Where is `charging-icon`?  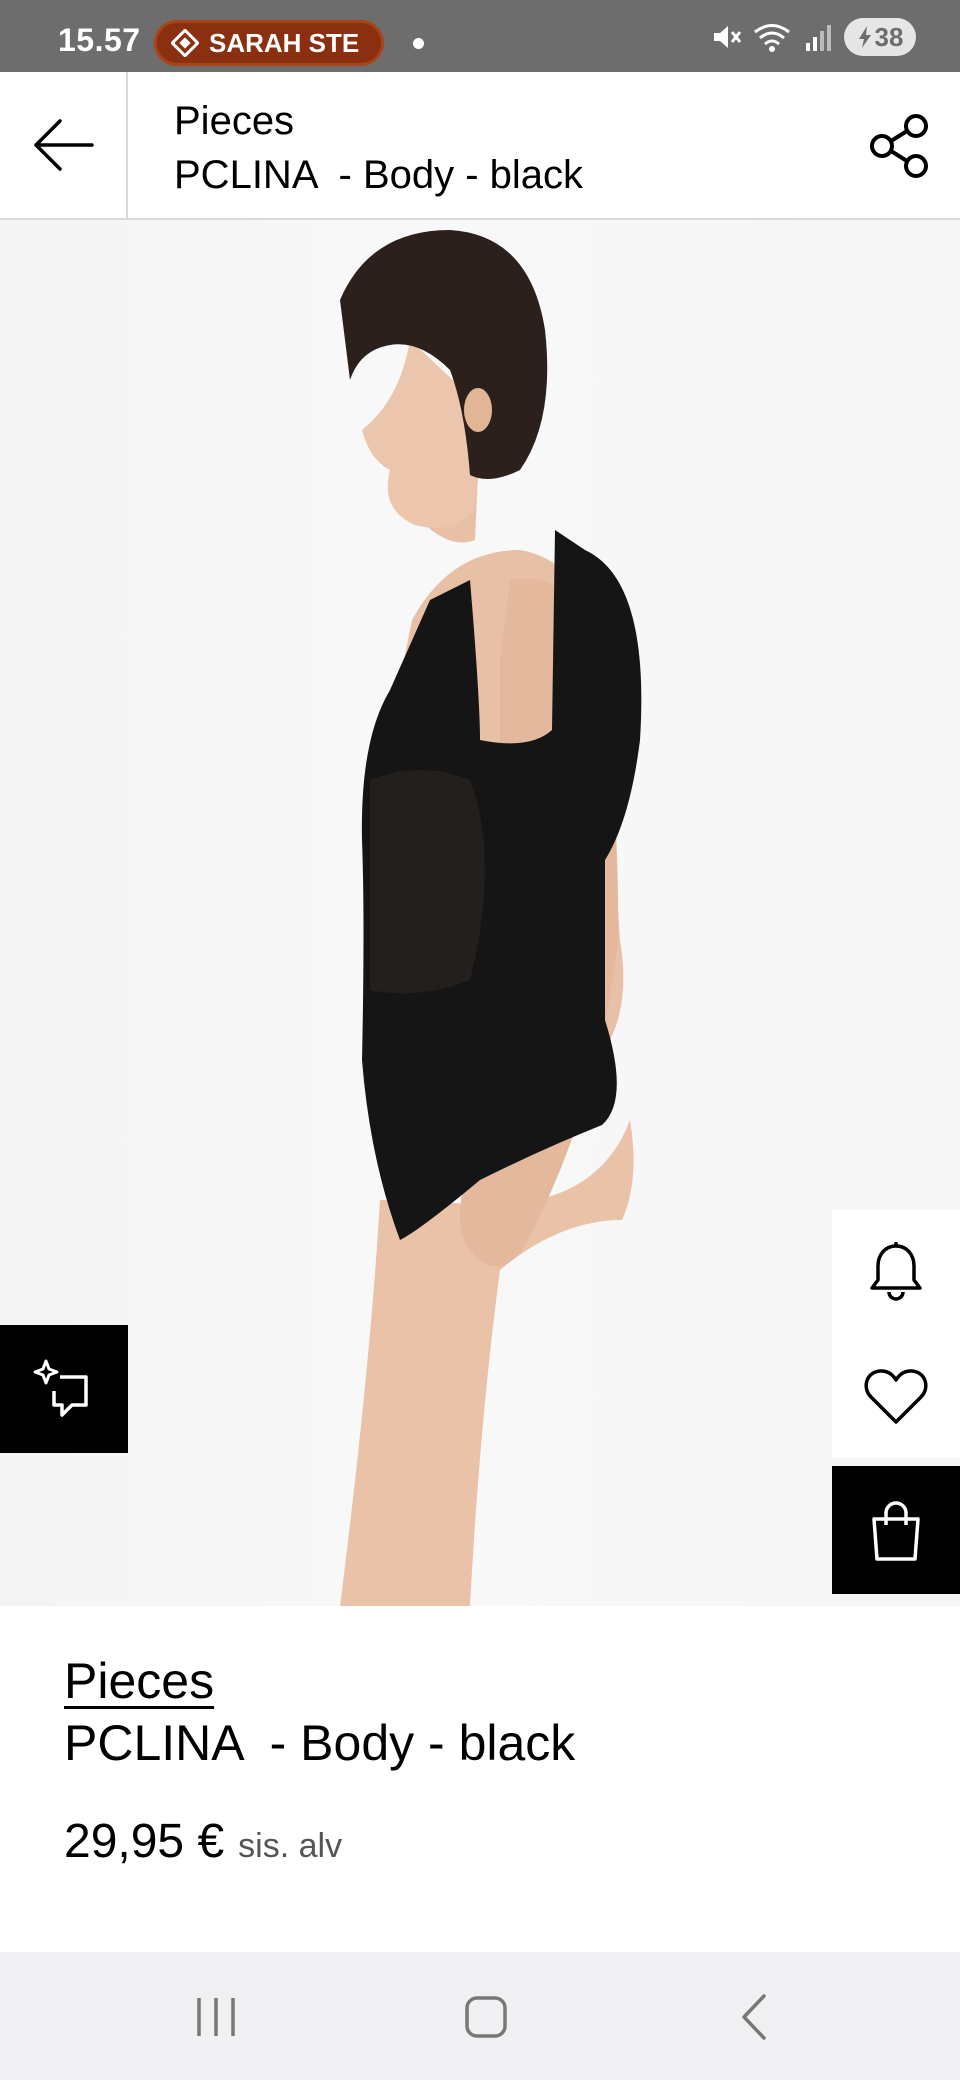
charging-icon is located at coordinates (864, 37).